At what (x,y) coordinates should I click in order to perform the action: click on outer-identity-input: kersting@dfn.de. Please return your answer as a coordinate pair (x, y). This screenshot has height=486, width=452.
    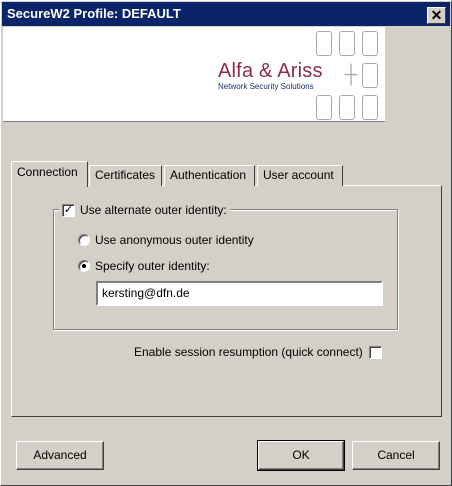
    Looking at the image, I should click on (239, 293).